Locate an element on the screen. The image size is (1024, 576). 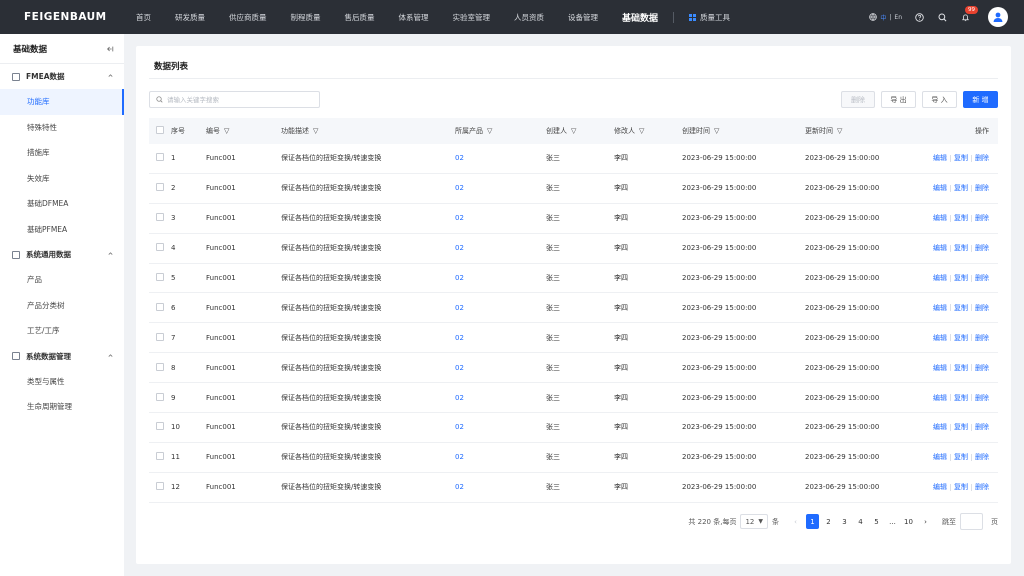
help-button is located at coordinates (919, 17).